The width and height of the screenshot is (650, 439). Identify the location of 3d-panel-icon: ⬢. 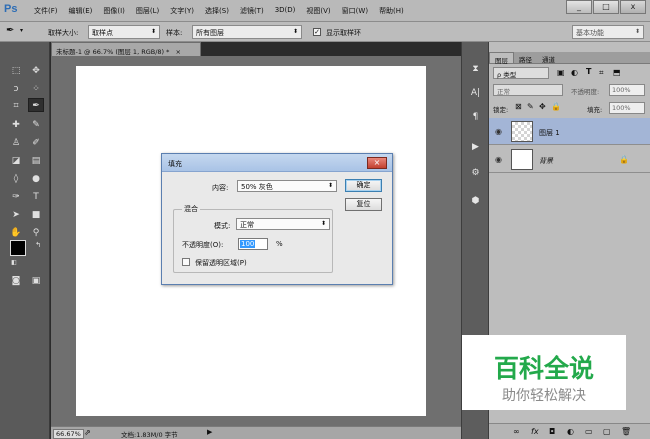
(475, 201).